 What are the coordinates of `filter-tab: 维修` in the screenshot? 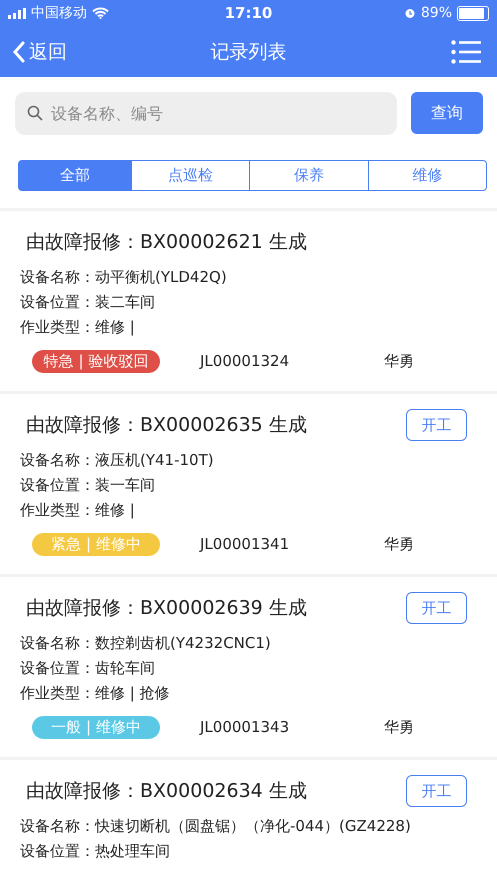 It's located at (427, 175).